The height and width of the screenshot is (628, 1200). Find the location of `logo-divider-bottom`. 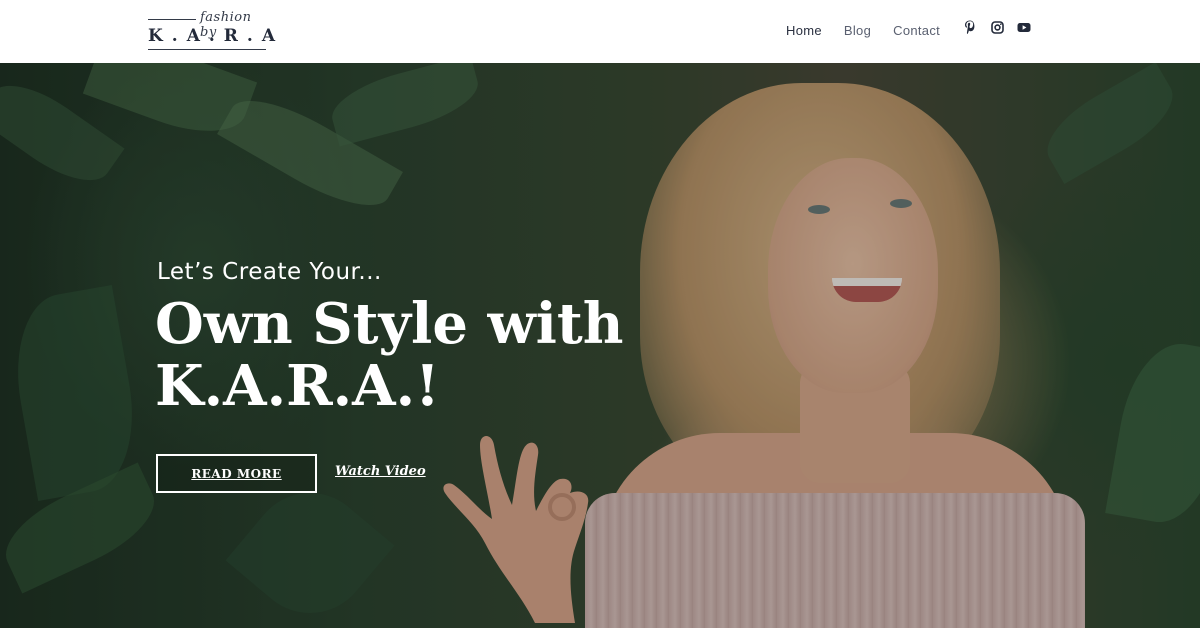

logo-divider-bottom is located at coordinates (207, 49).